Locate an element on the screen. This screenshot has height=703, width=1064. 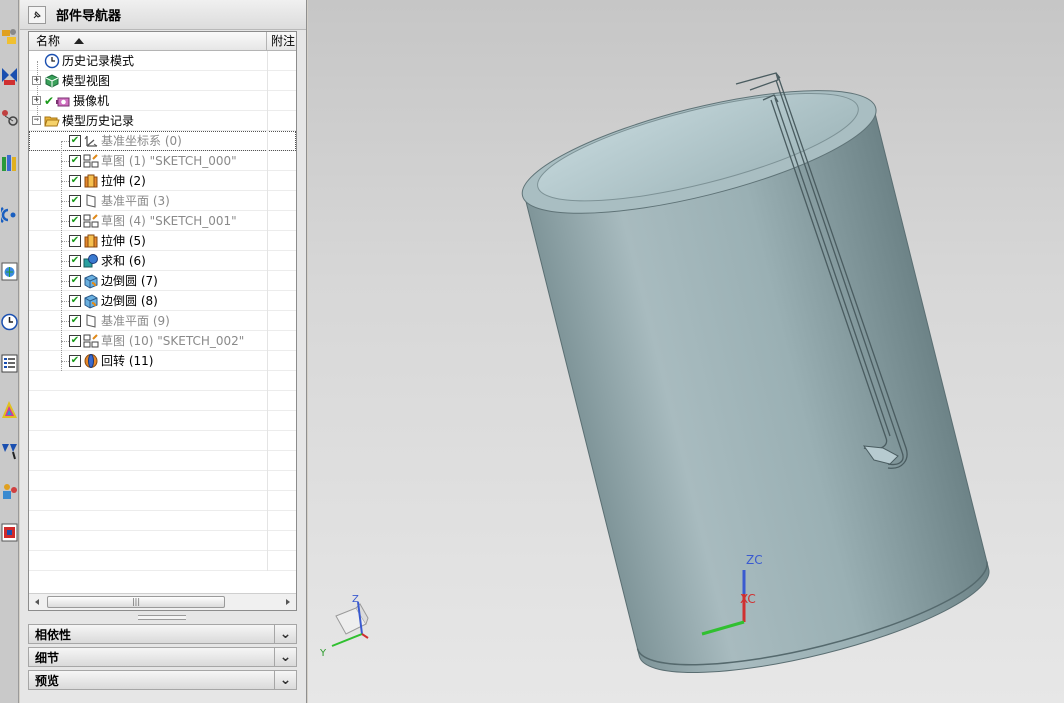
visualization-icon is located at coordinates (9, 409).